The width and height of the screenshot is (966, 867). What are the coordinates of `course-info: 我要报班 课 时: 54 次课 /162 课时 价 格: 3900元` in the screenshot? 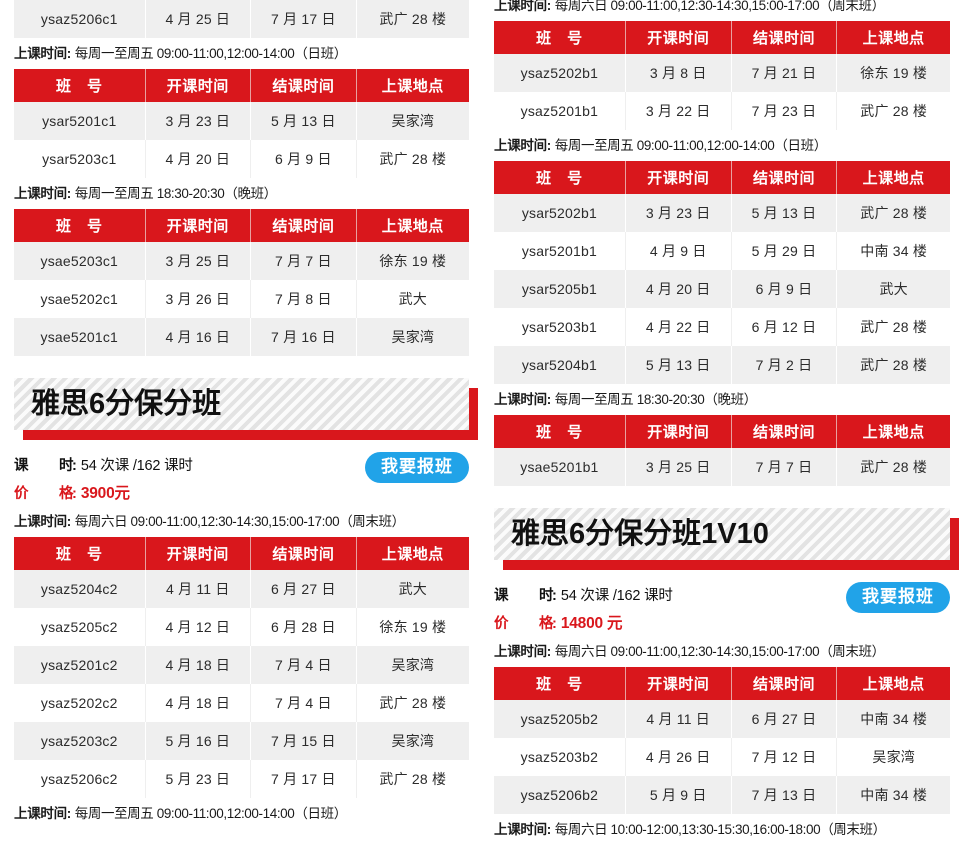 It's located at (241, 474).